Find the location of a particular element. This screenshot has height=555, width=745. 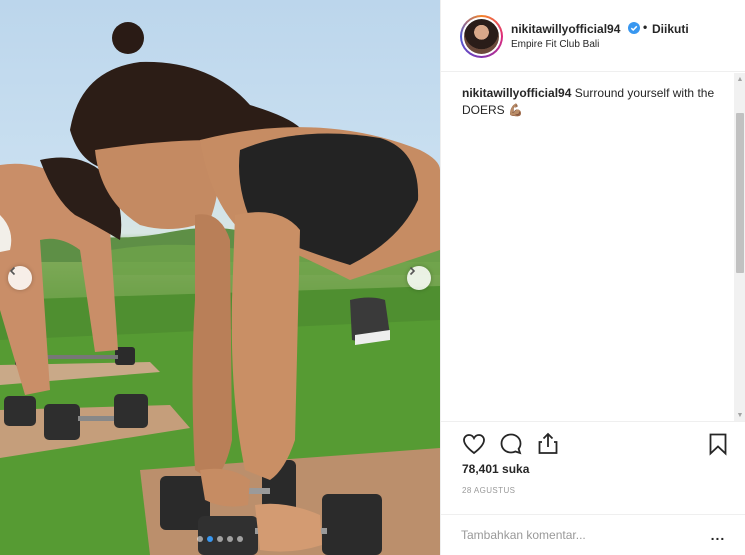

scrollbar-thumb is located at coordinates (740, 193).